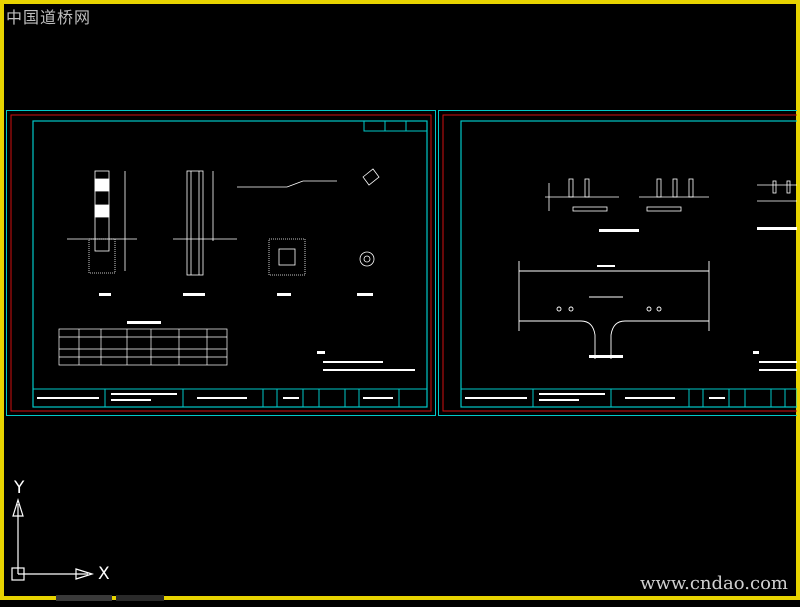 The height and width of the screenshot is (607, 800). I want to click on ucs-icon: Y X, so click(65, 533).